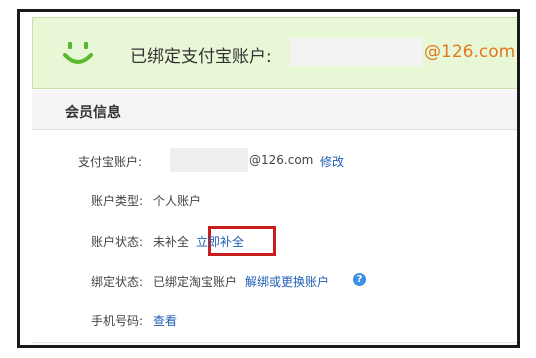  Describe the element at coordinates (110, 162) in the screenshot. I see `alipay-account-label: 支付宝账户:` at that location.